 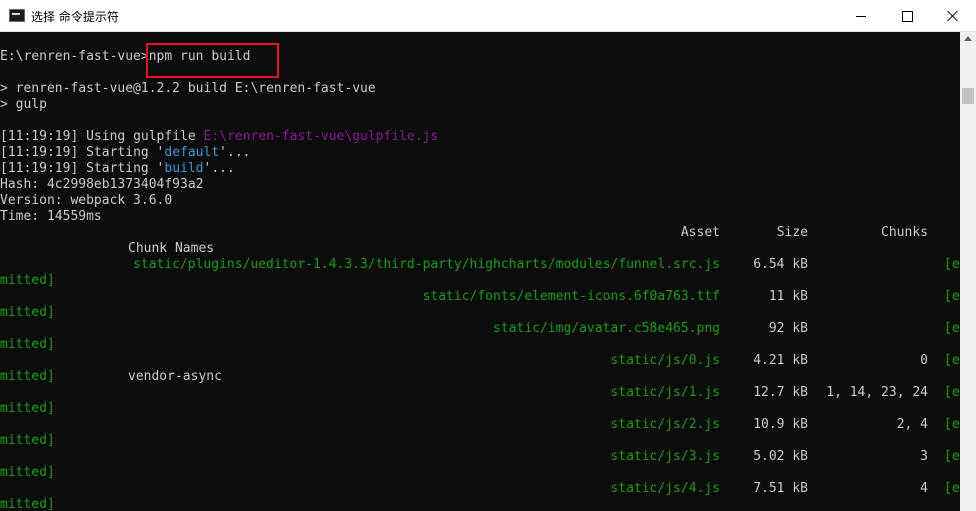 I want to click on gulpfile-path: E:\renren-fast-vue\gulpfile.js, so click(x=321, y=136).